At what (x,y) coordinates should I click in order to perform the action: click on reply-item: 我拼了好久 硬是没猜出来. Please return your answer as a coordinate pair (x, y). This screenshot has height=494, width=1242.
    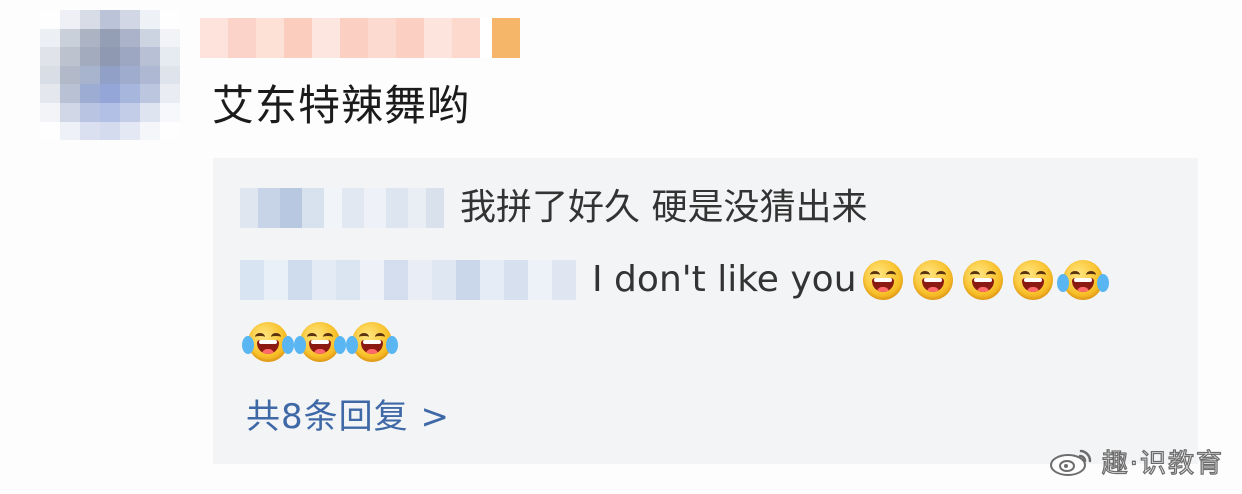
    Looking at the image, I should click on (553, 208).